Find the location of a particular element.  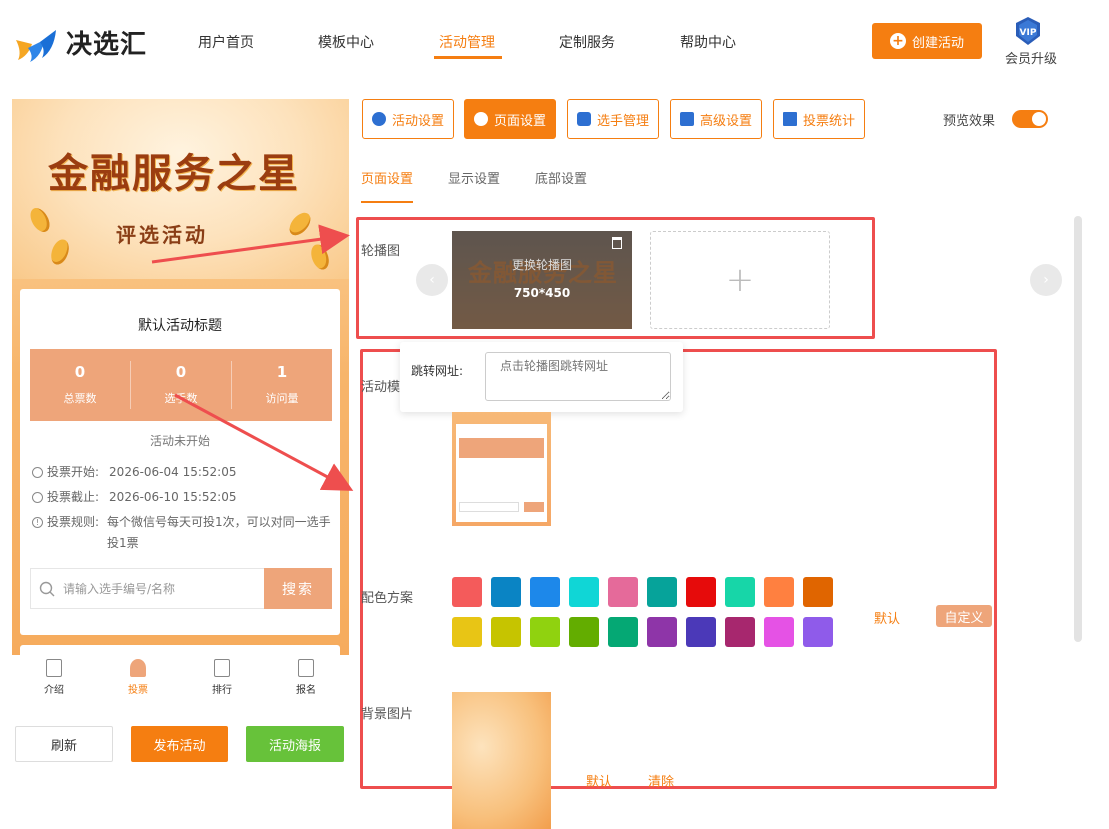

vote-rule-row: ! 投票规则: 每个微信号每天可投1次，可以对同一选手投1票 is located at coordinates (182, 533).